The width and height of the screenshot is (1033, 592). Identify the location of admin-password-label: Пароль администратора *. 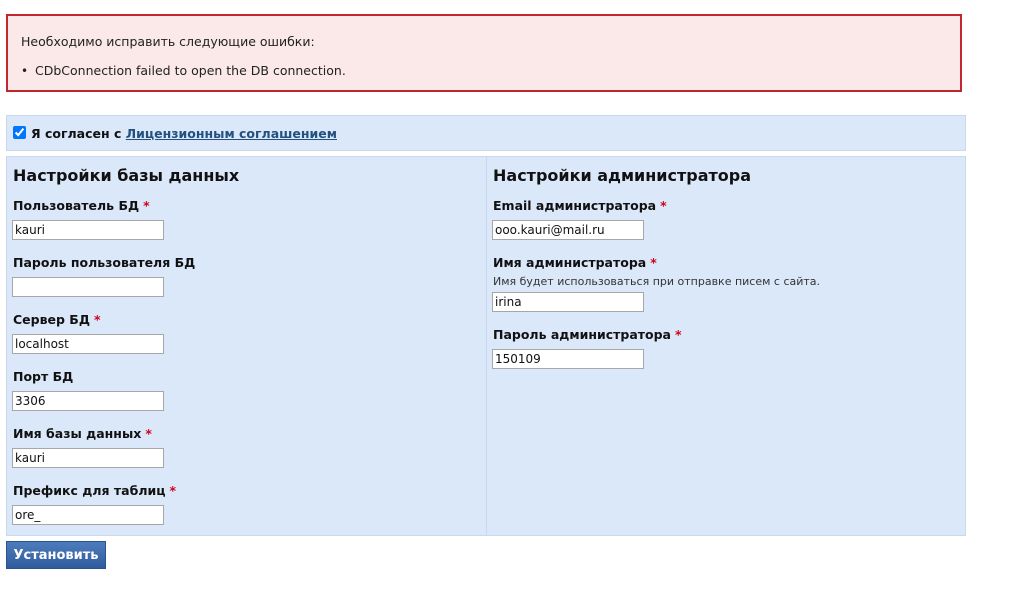
(587, 334).